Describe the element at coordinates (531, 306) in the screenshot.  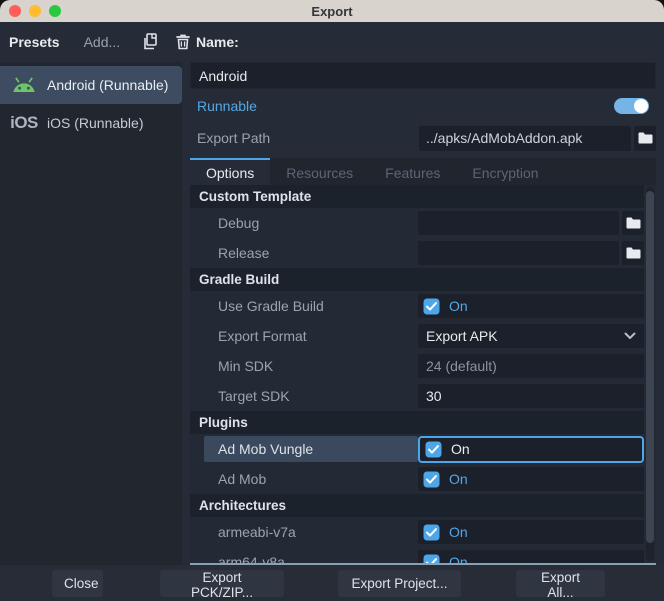
I see `use-gradle-build-checkbox: On` at that location.